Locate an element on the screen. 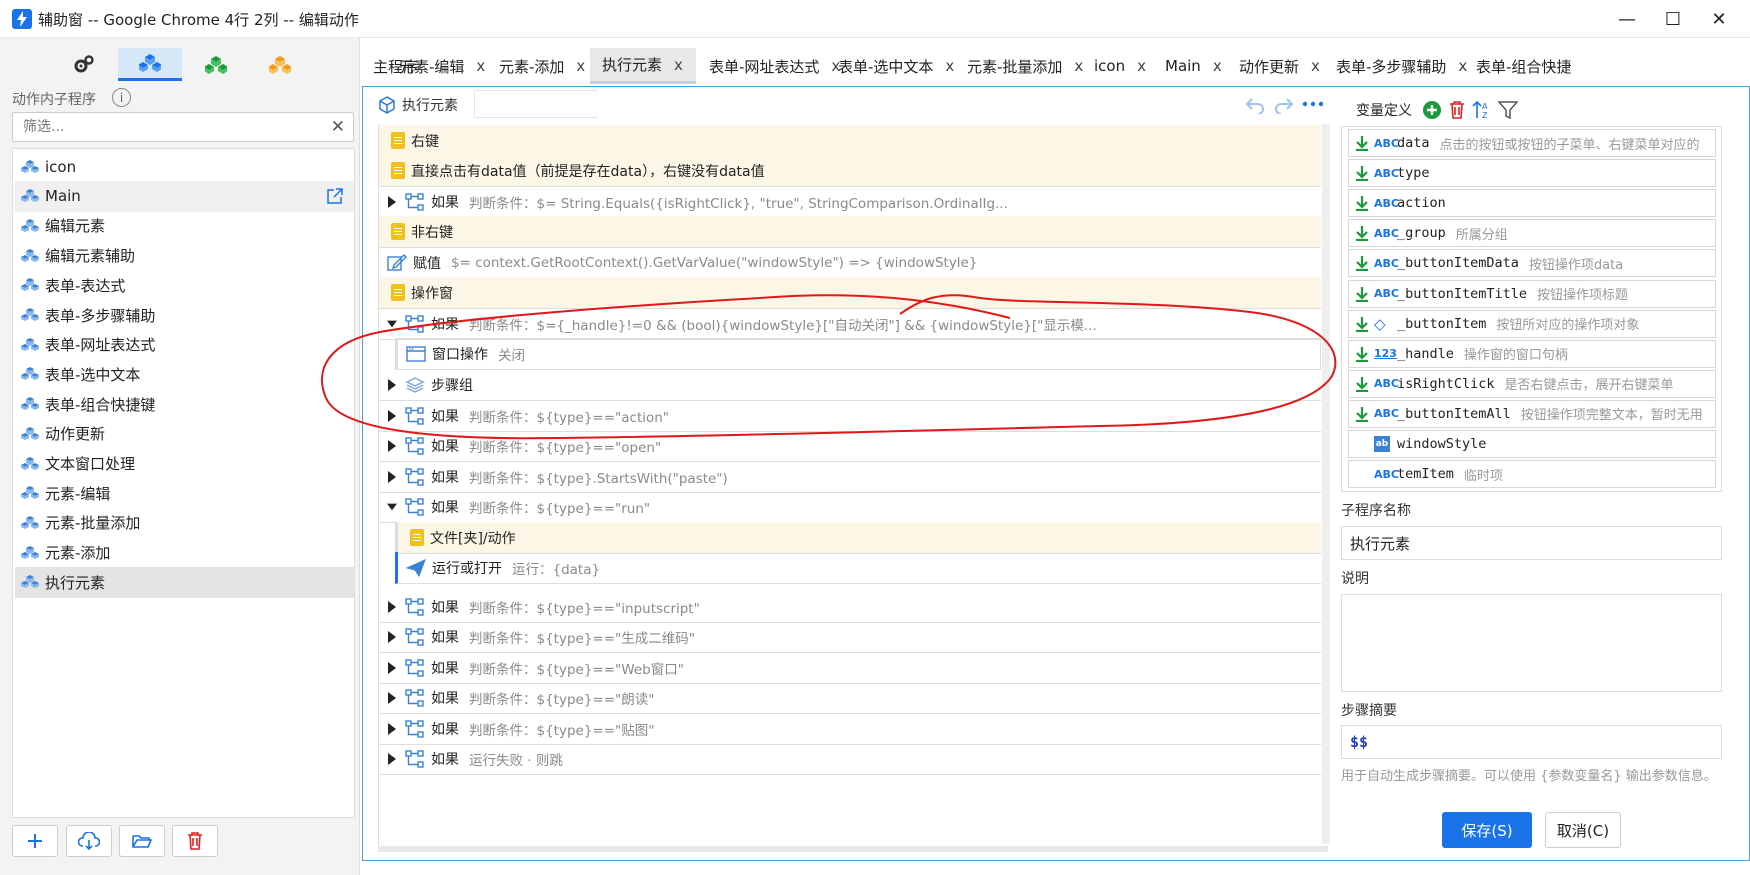 This screenshot has width=1750, height=875. step-row: 如果 判断条件：${type}=="生成二维码" is located at coordinates (850, 637).